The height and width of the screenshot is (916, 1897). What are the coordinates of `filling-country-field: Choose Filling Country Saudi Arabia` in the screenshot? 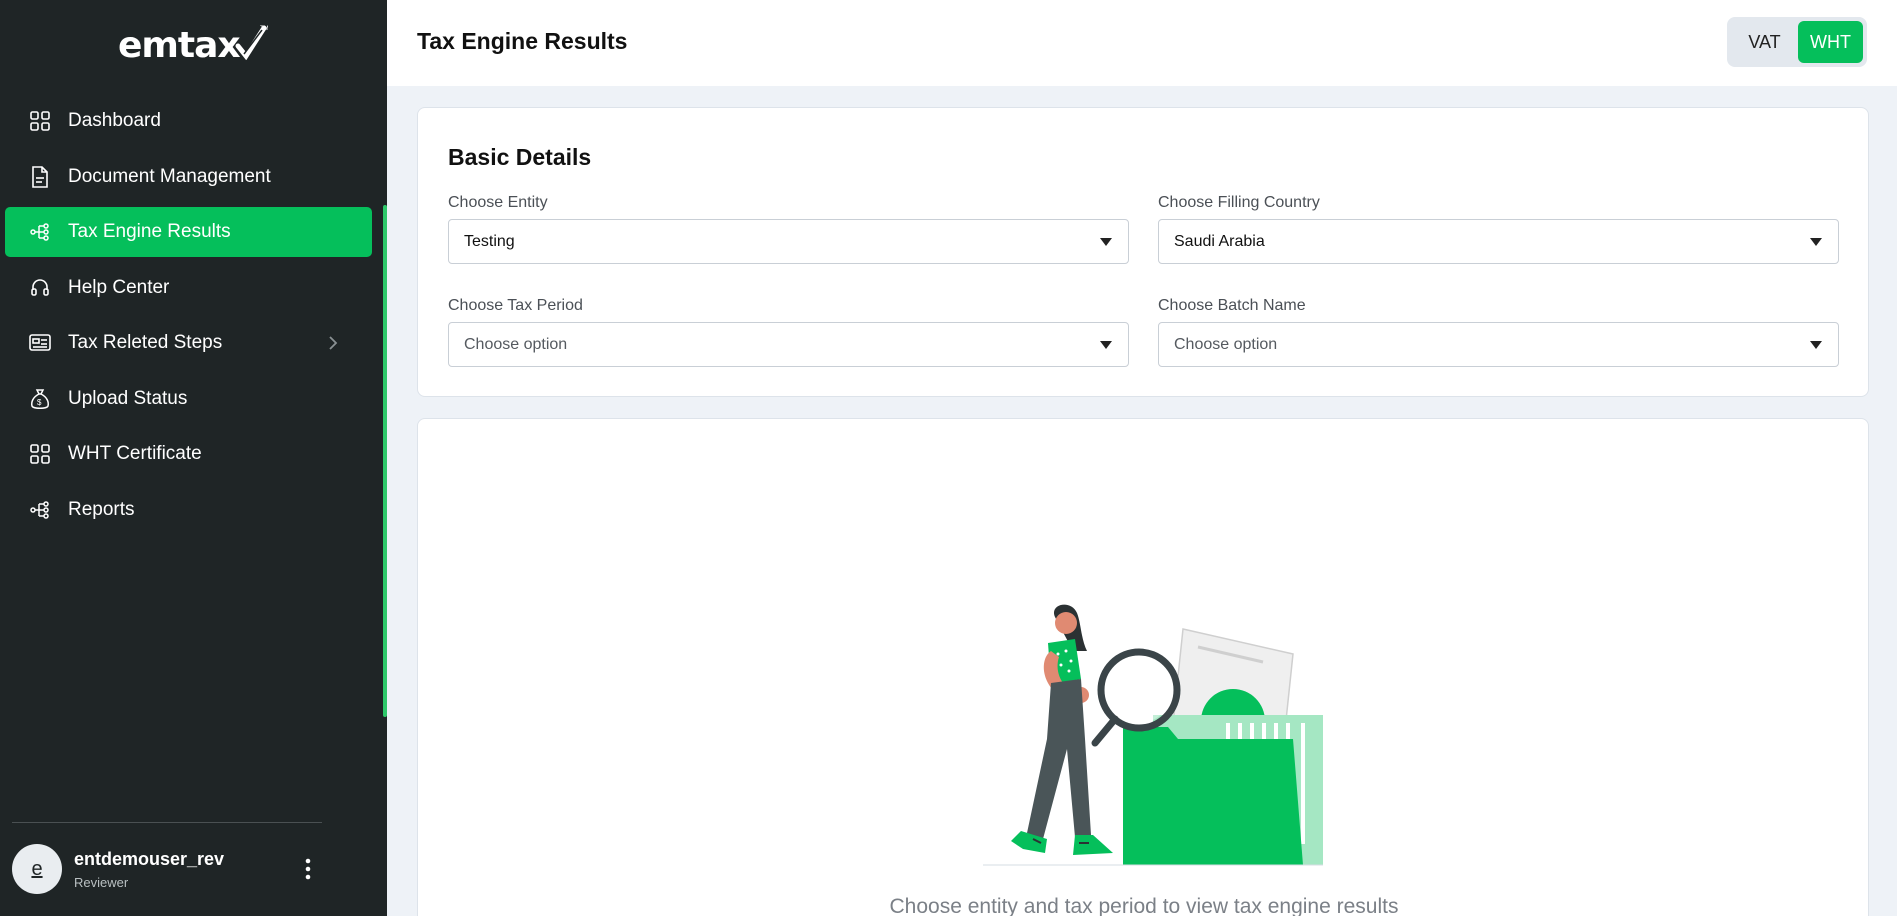 It's located at (1498, 229).